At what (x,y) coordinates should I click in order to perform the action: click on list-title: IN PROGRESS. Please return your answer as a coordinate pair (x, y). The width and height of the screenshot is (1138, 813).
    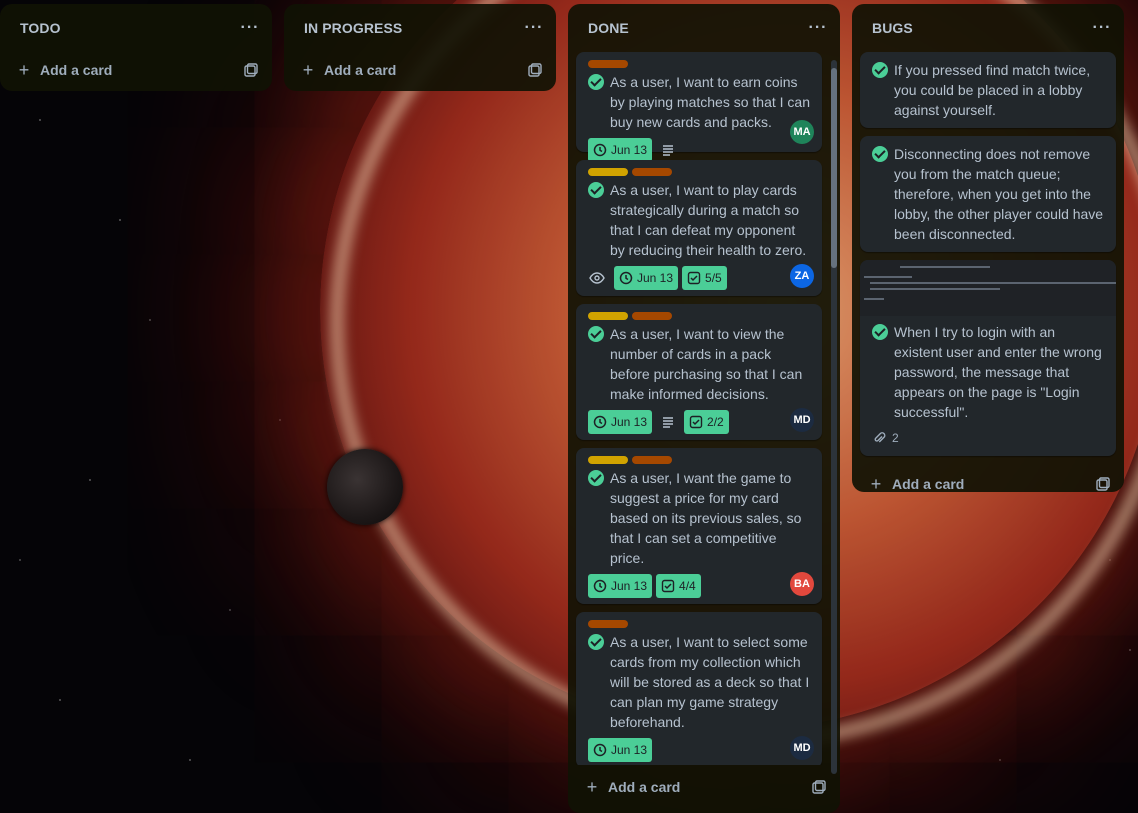
    Looking at the image, I should click on (353, 28).